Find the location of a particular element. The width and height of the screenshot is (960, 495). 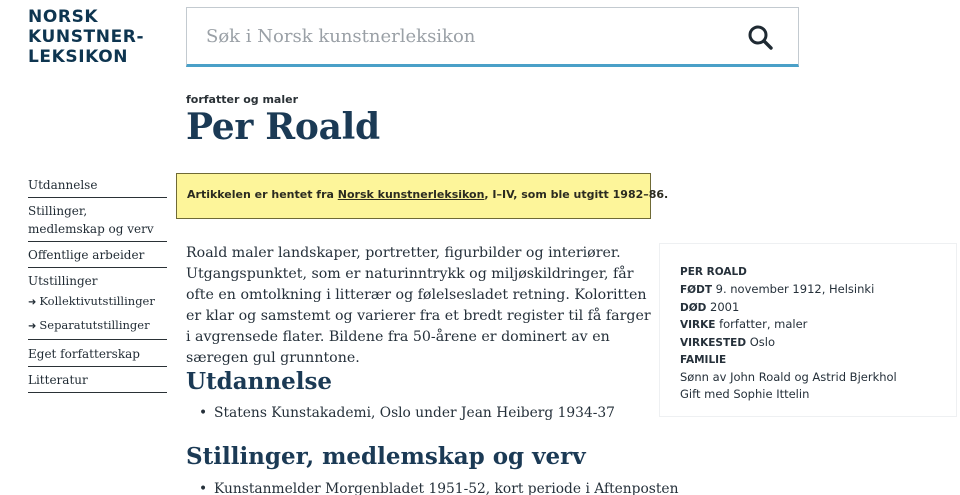

fact-occupation: VIRKE forfatter, maler is located at coordinates (818, 325).